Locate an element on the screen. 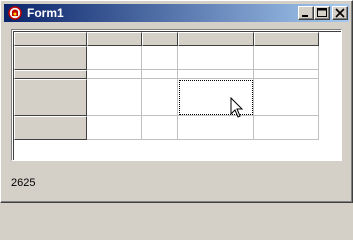  window-title: Form1 is located at coordinates (45, 13).